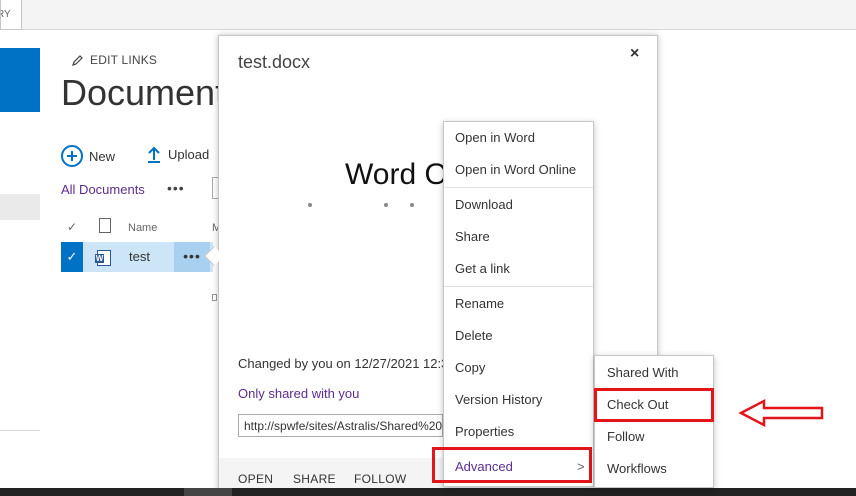 The width and height of the screenshot is (856, 496). Describe the element at coordinates (495, 137) in the screenshot. I see `menu-item-open-in-word: Open in Word` at that location.